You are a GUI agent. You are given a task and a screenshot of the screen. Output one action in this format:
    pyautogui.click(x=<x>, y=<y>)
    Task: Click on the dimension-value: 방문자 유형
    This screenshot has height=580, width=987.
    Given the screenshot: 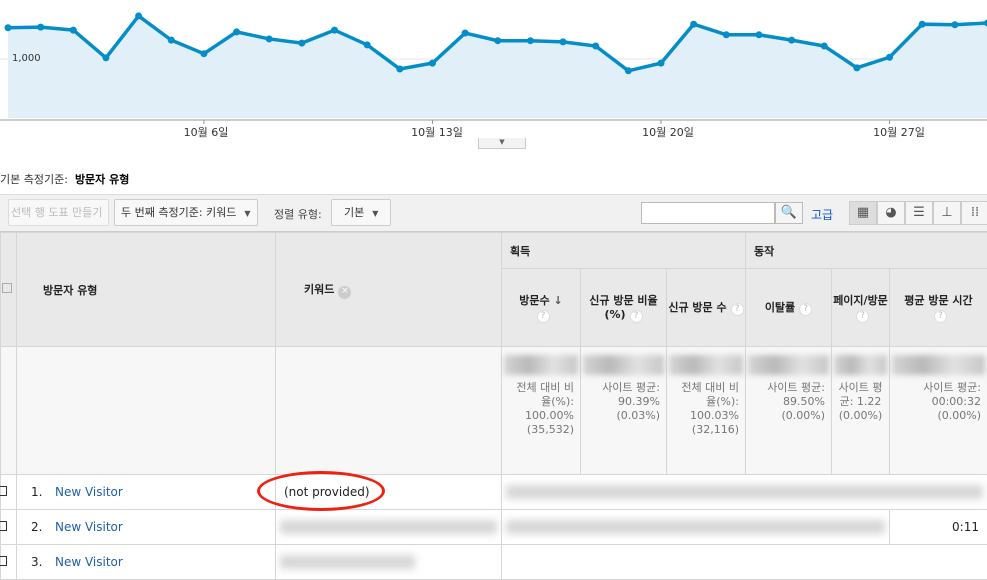 What is the action you would take?
    pyautogui.click(x=102, y=179)
    